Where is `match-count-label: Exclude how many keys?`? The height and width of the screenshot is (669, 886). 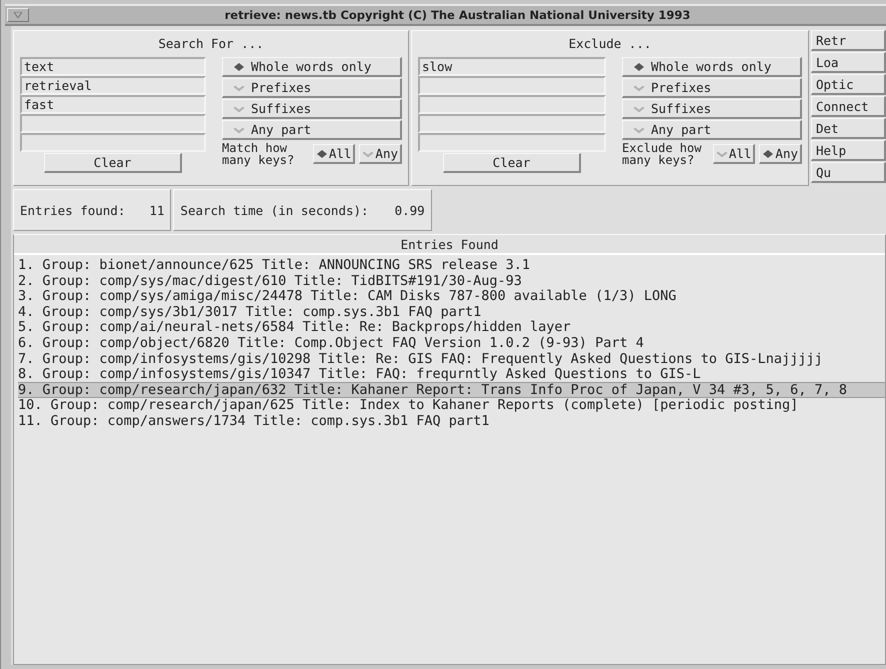 match-count-label: Exclude how many keys? is located at coordinates (662, 154).